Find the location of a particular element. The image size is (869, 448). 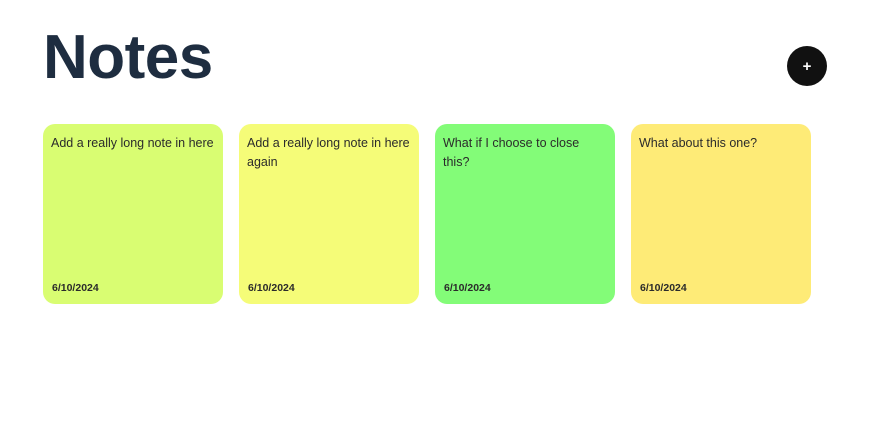

note-text: Add a really long note in here again is located at coordinates (329, 153).